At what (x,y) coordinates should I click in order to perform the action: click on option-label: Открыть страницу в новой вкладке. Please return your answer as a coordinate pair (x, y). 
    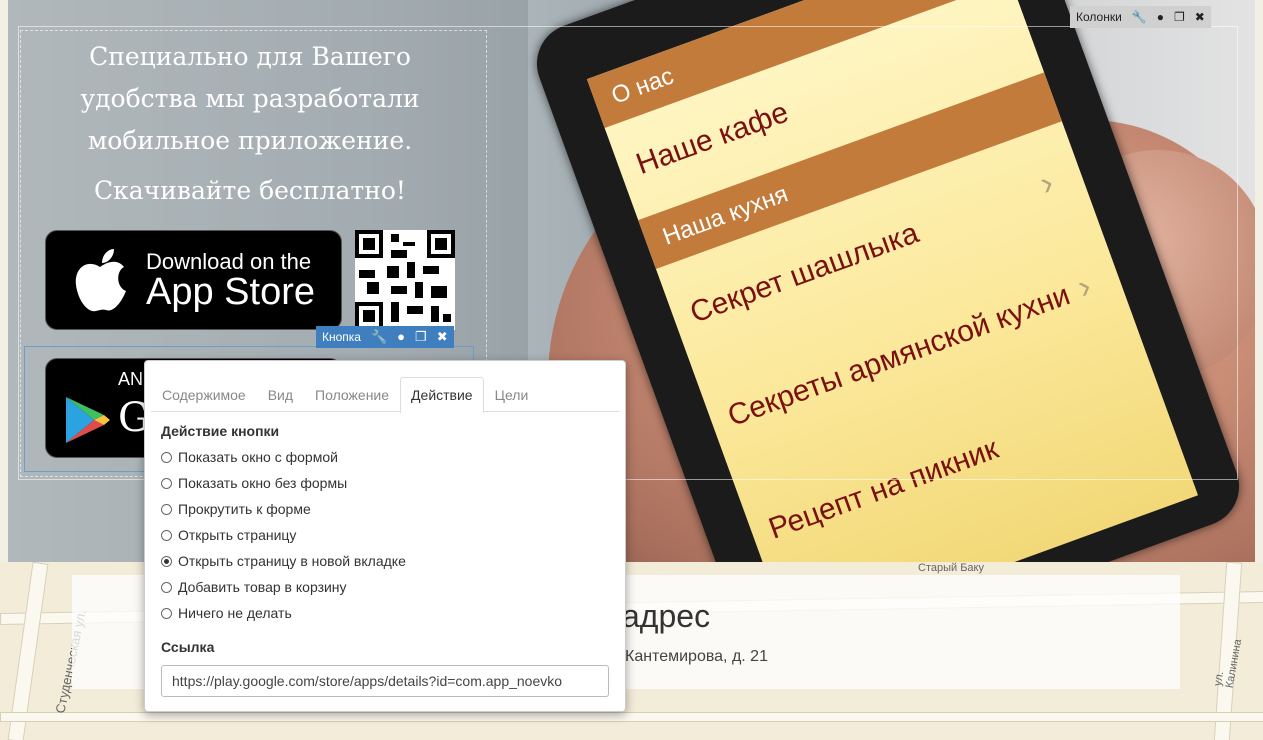
    Looking at the image, I should click on (292, 561).